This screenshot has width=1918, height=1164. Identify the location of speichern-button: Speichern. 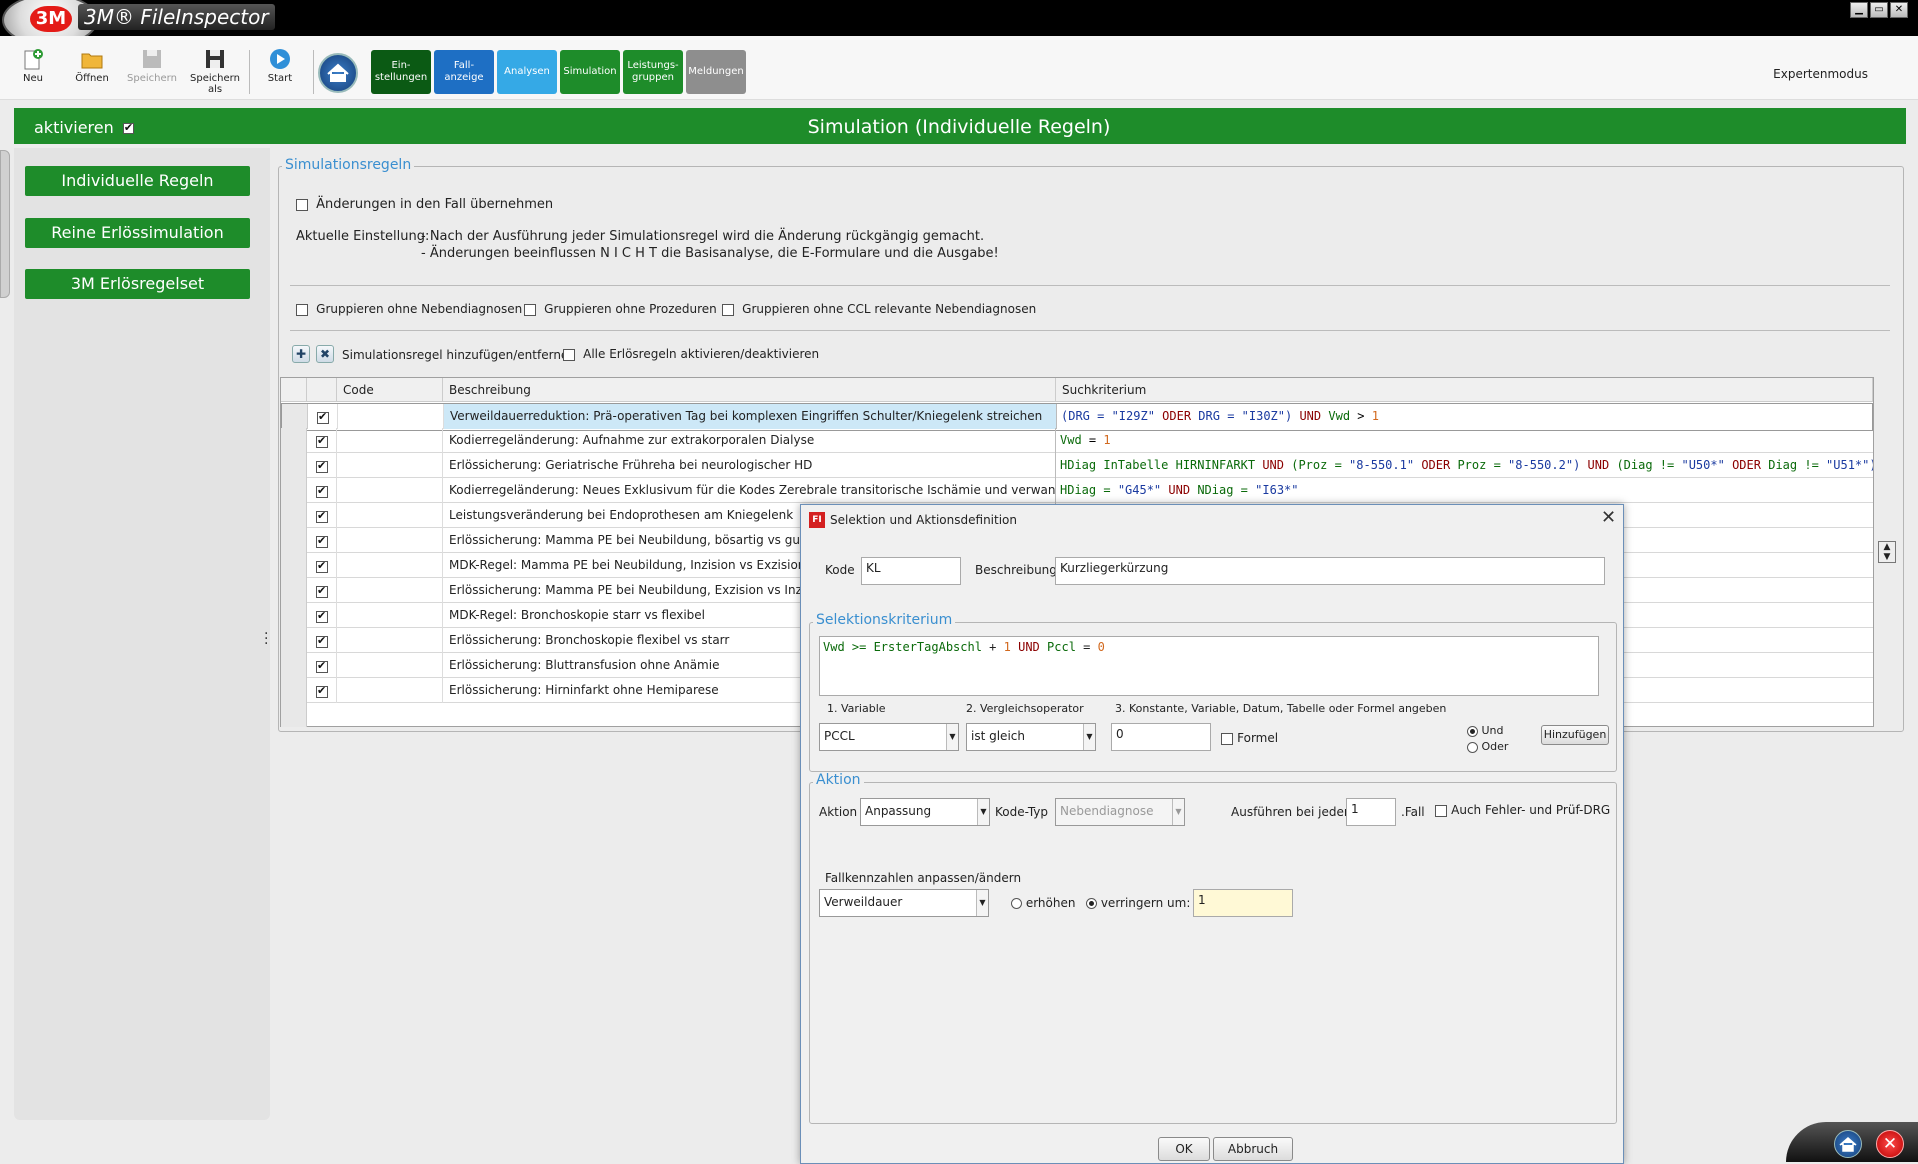
(152, 70).